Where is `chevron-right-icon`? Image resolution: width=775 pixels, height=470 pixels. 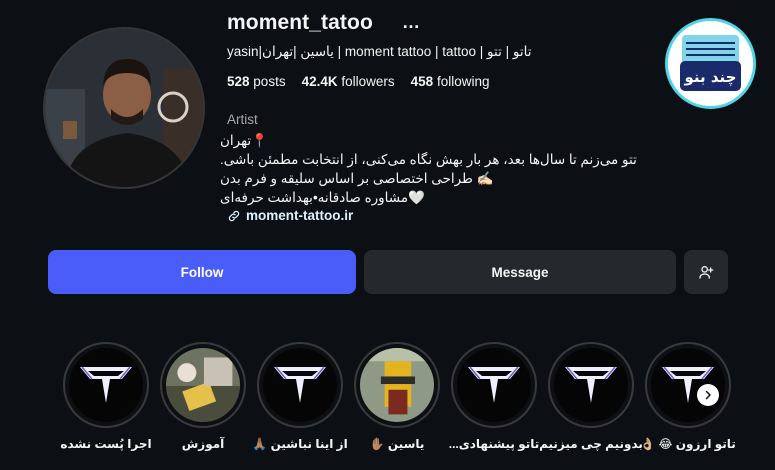 chevron-right-icon is located at coordinates (708, 395).